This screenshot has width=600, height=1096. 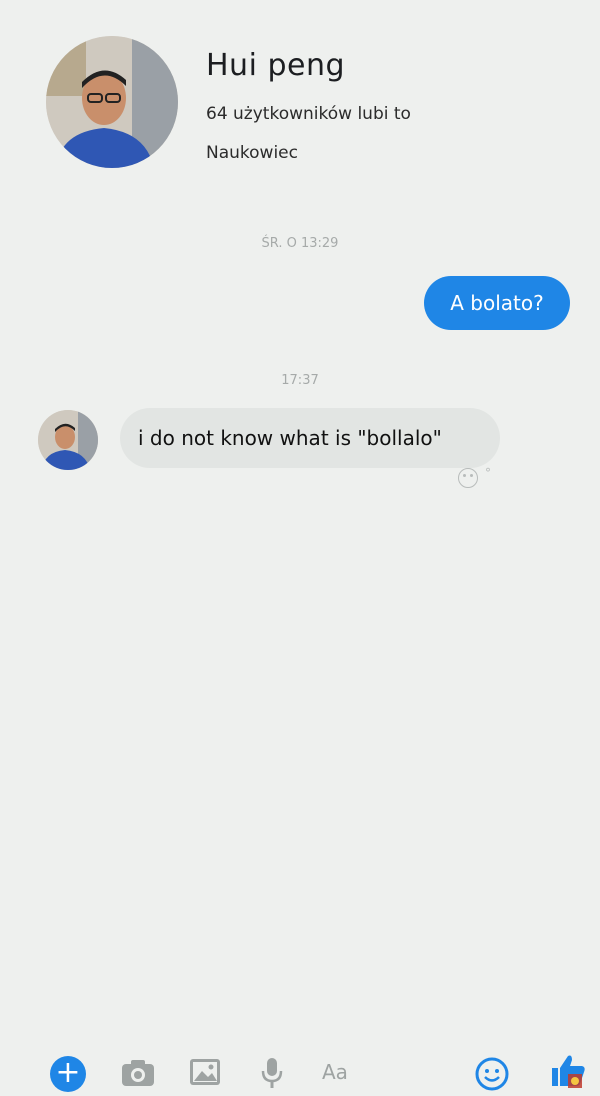 I want to click on profile-occupation: Naukowiec, so click(x=252, y=153).